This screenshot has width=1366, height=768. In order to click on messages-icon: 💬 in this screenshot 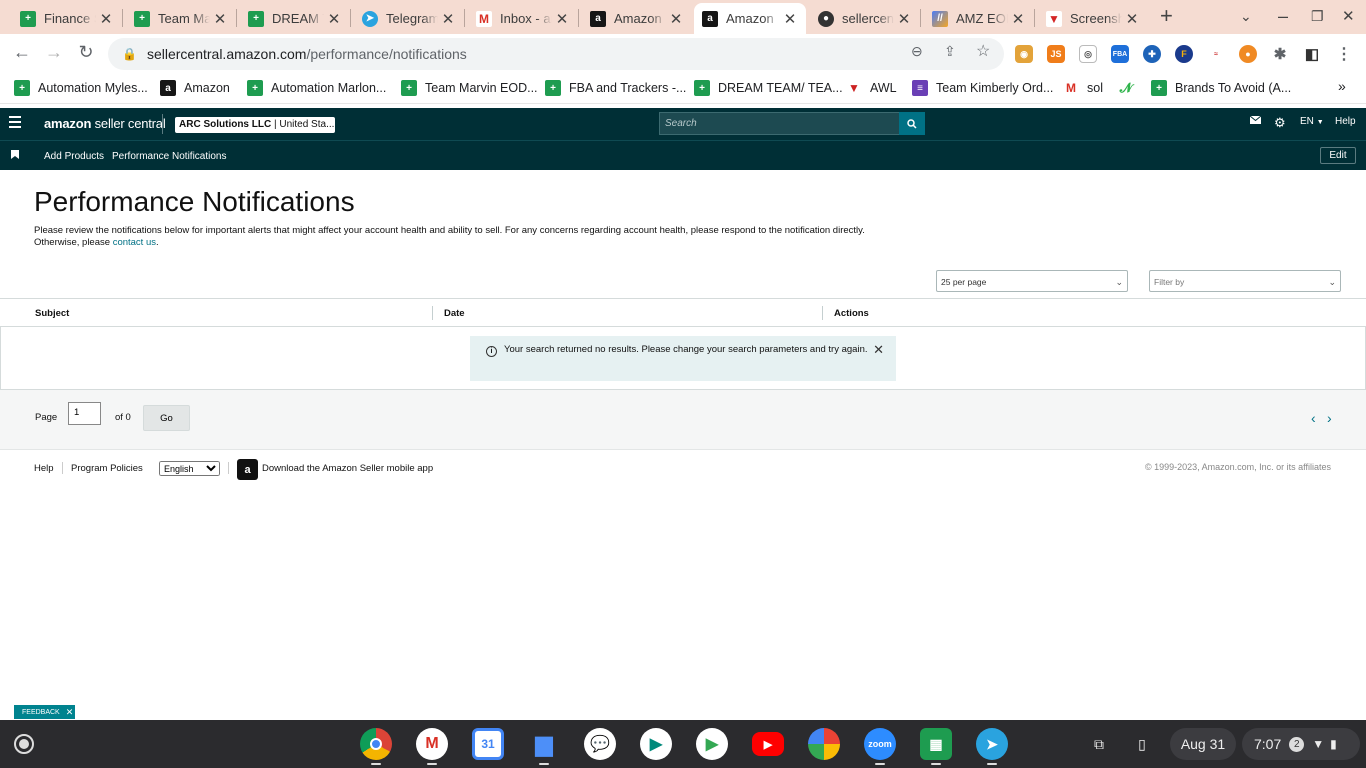, I will do `click(600, 744)`.